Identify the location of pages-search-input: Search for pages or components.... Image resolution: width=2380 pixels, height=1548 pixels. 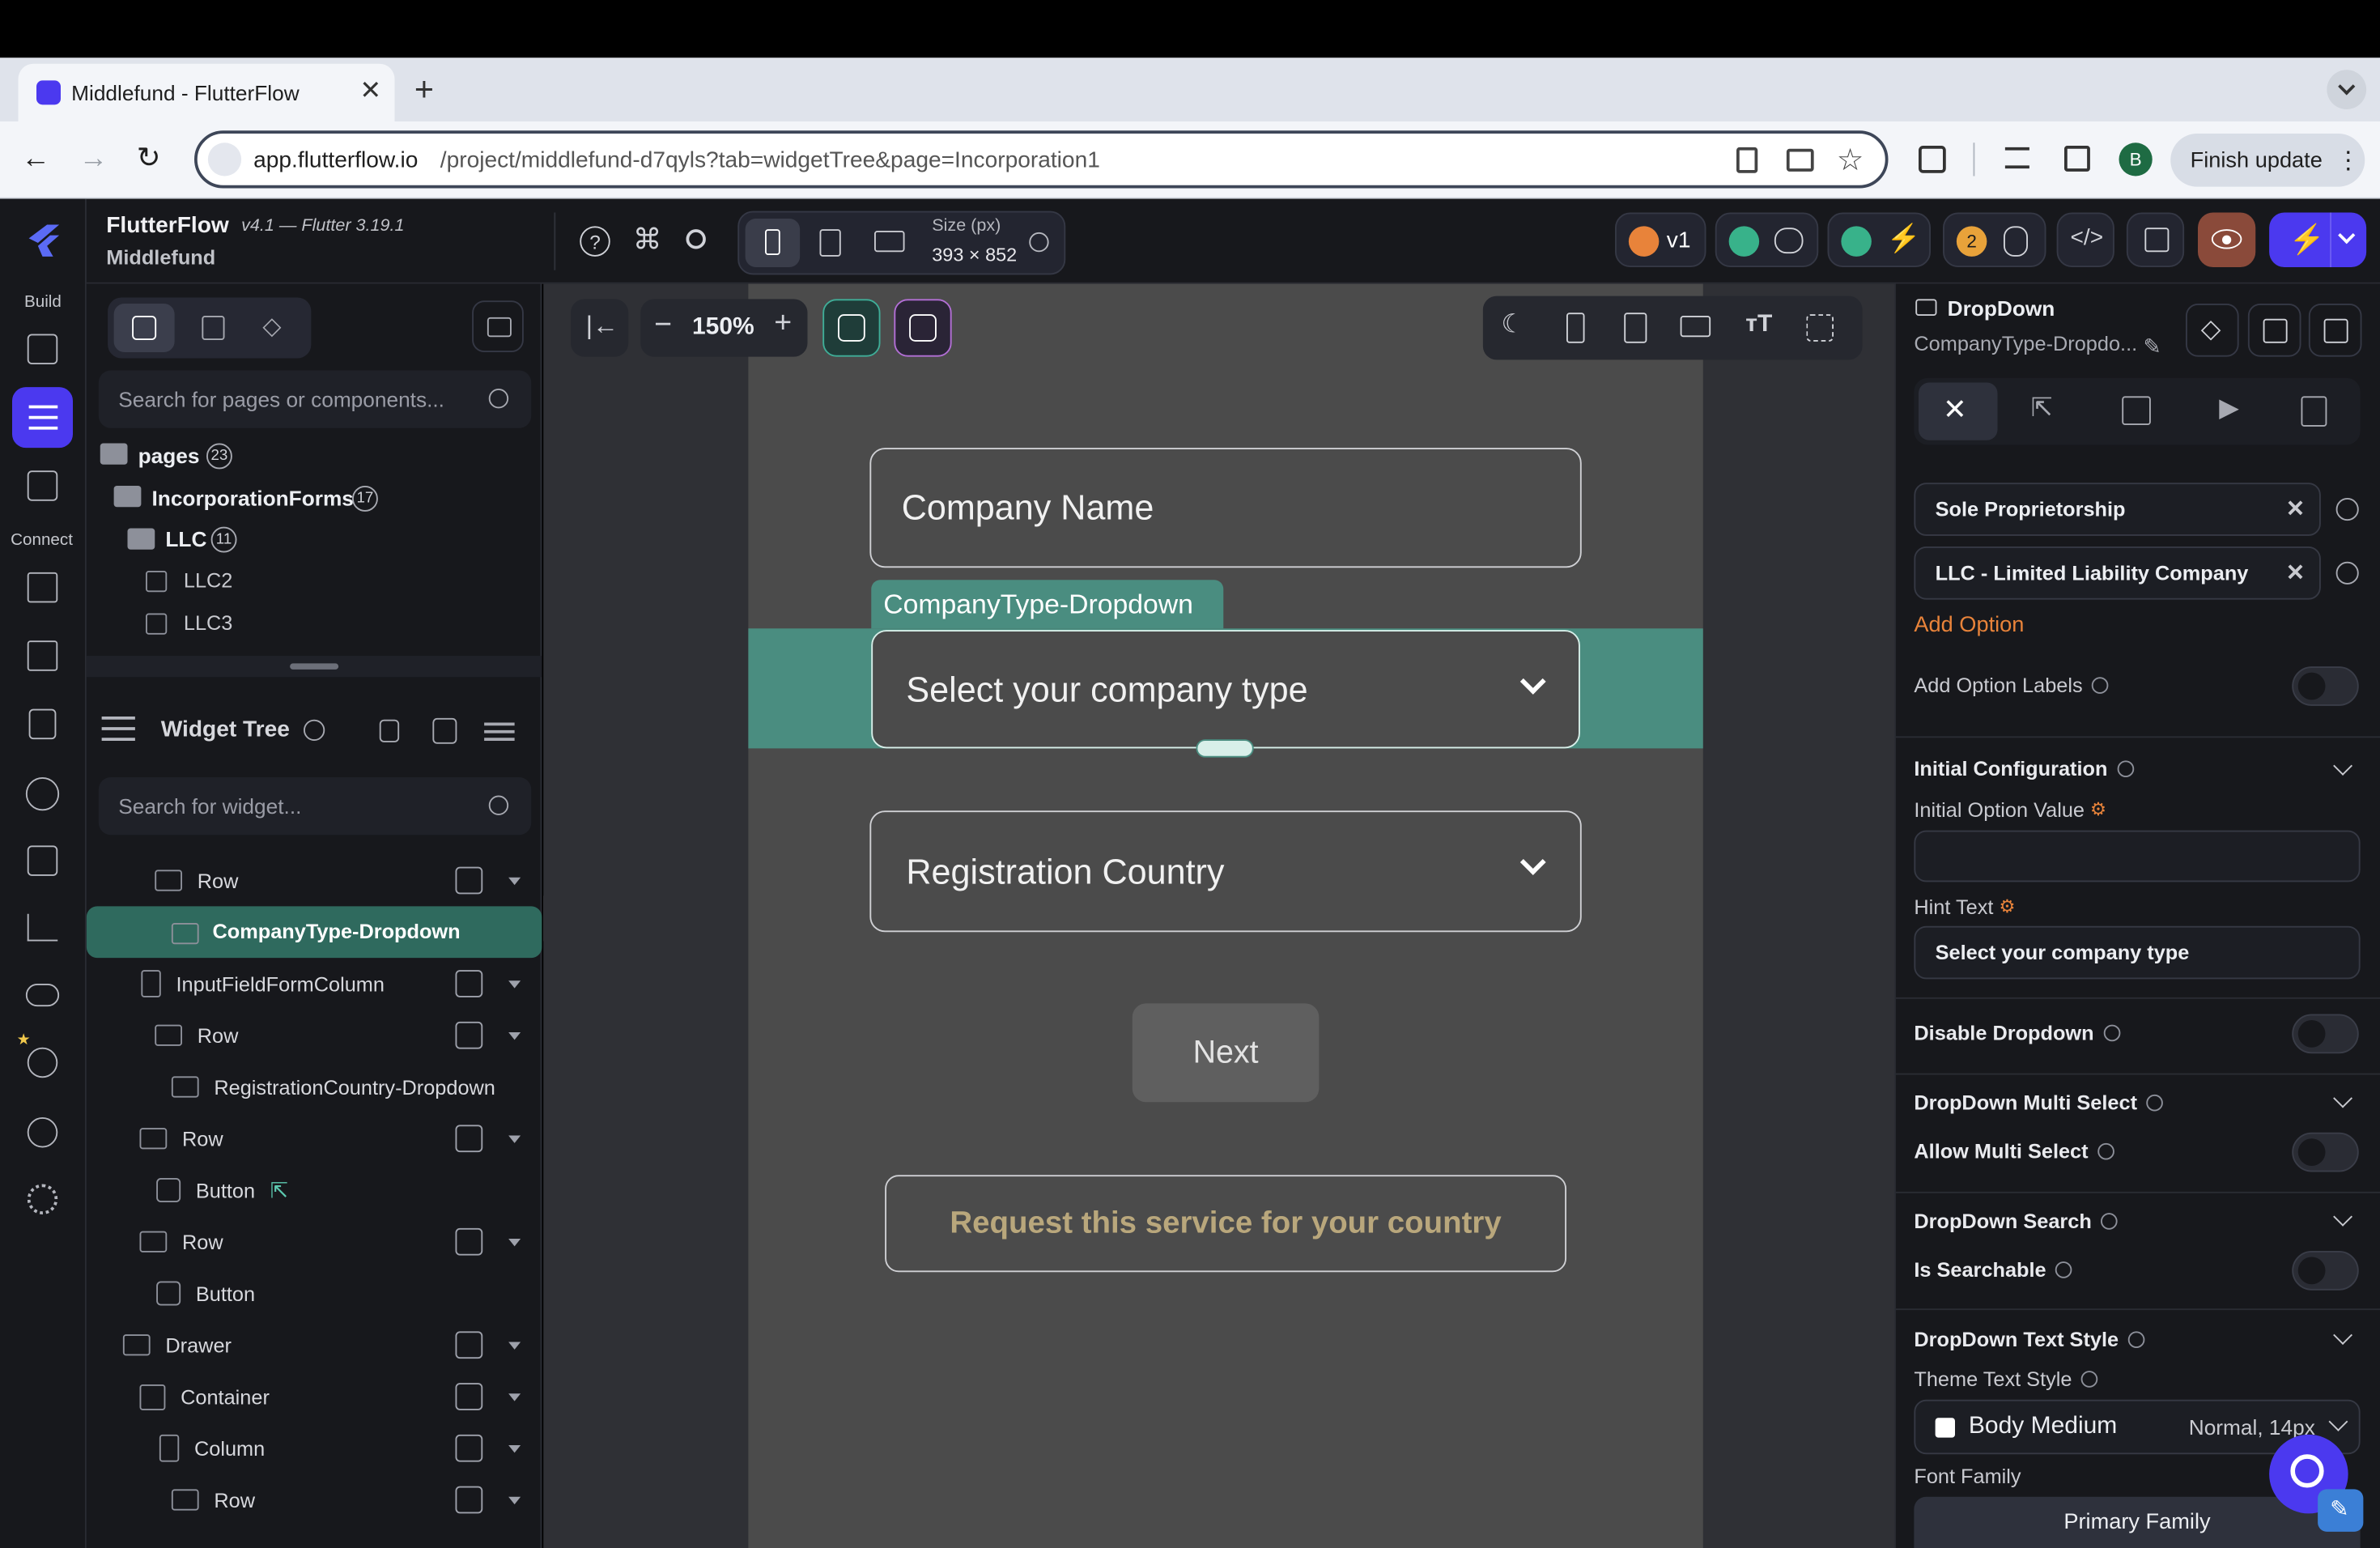
(315, 399).